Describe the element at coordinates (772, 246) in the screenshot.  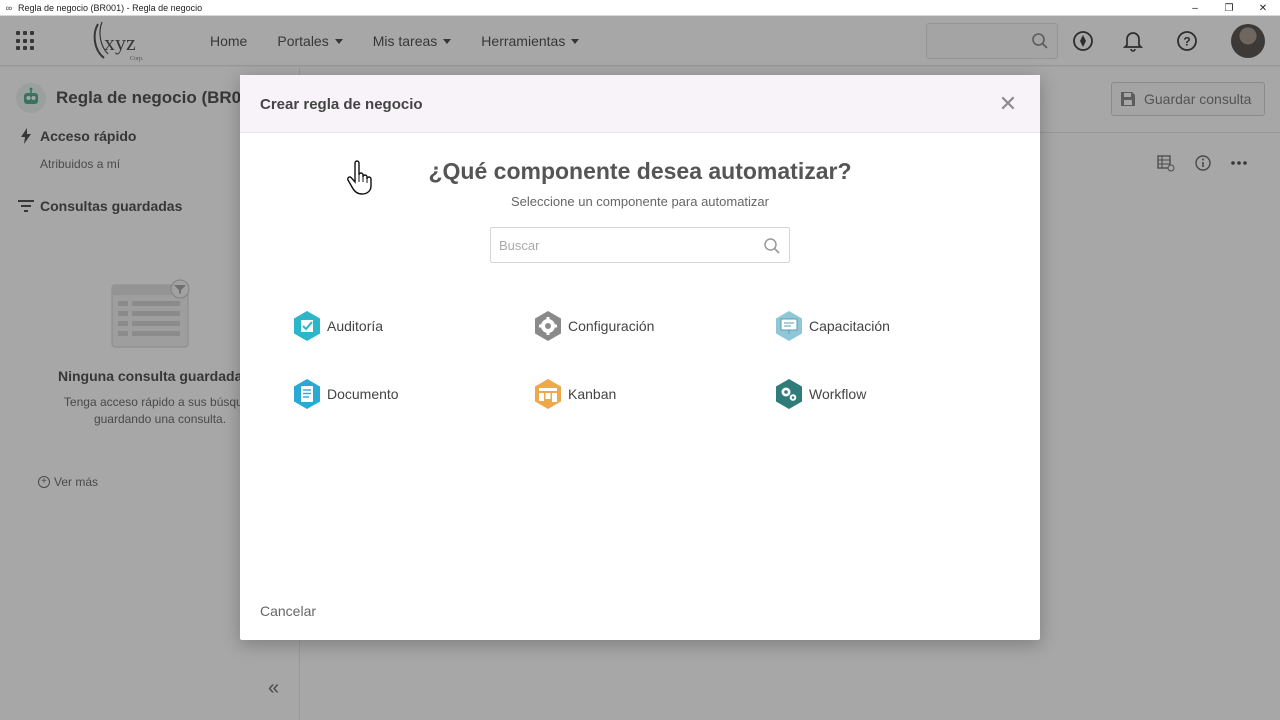
I see `search-icon` at that location.